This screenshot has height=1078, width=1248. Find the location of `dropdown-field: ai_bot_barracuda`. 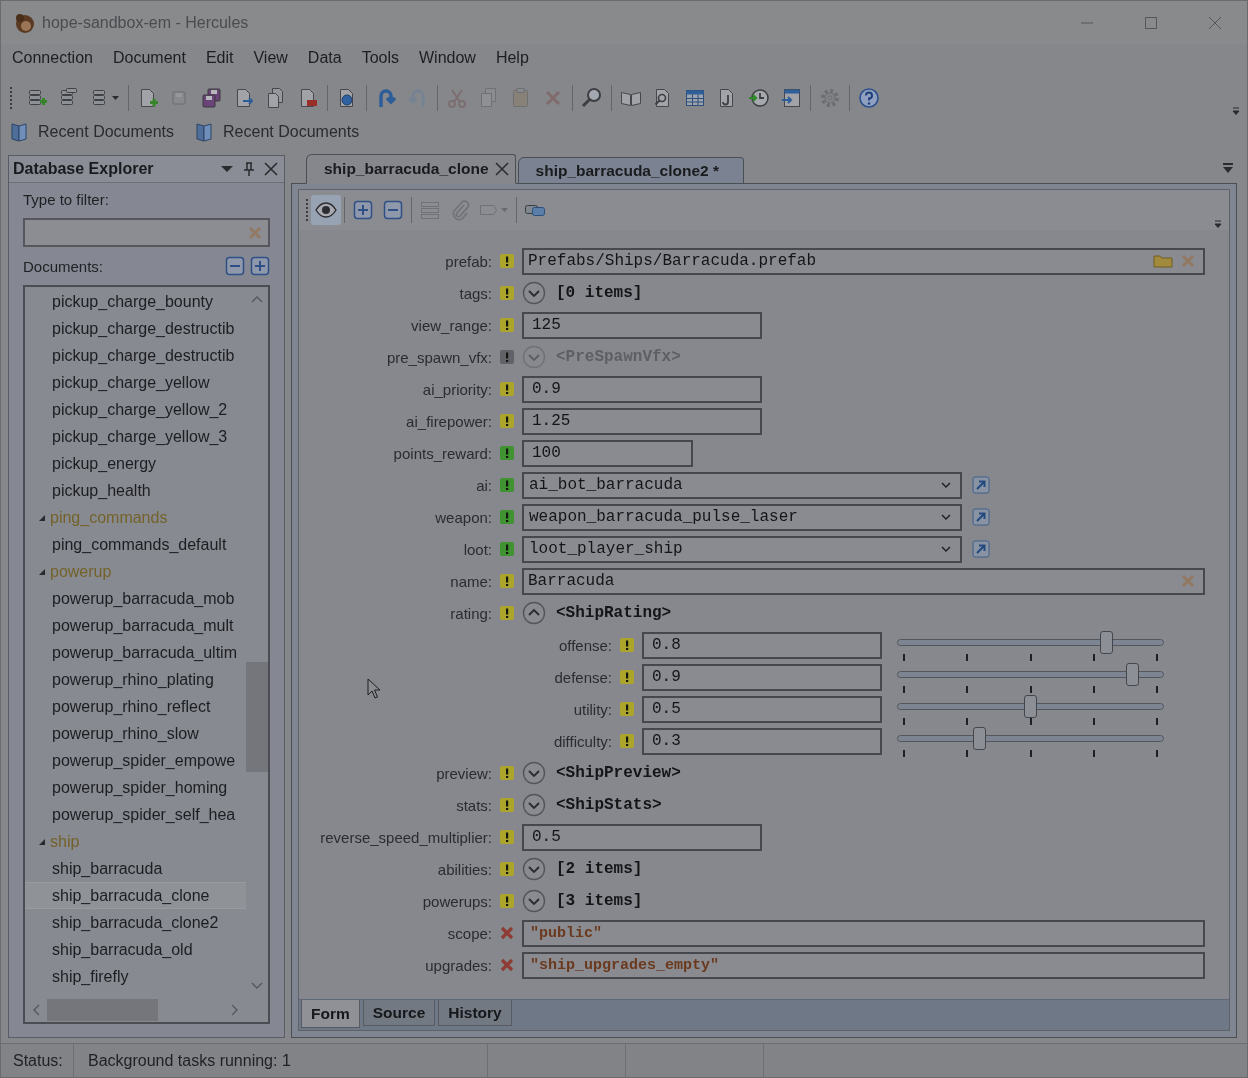

dropdown-field: ai_bot_barracuda is located at coordinates (742, 485).